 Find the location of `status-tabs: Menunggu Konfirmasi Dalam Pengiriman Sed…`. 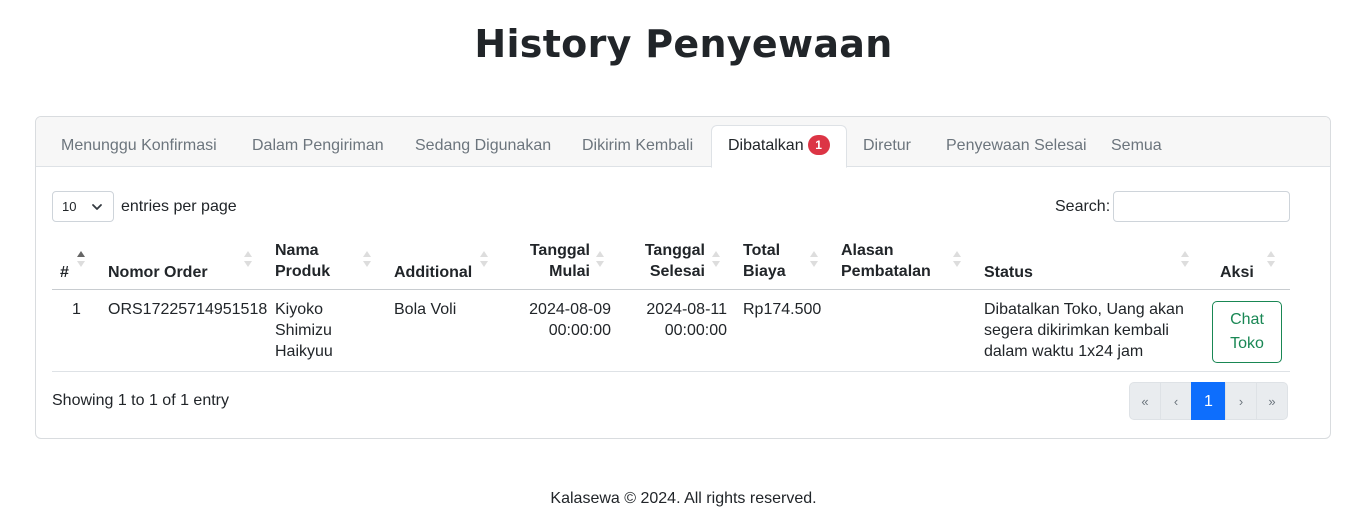

status-tabs: Menunggu Konfirmasi Dalam Pengiriman Sed… is located at coordinates (683, 142).